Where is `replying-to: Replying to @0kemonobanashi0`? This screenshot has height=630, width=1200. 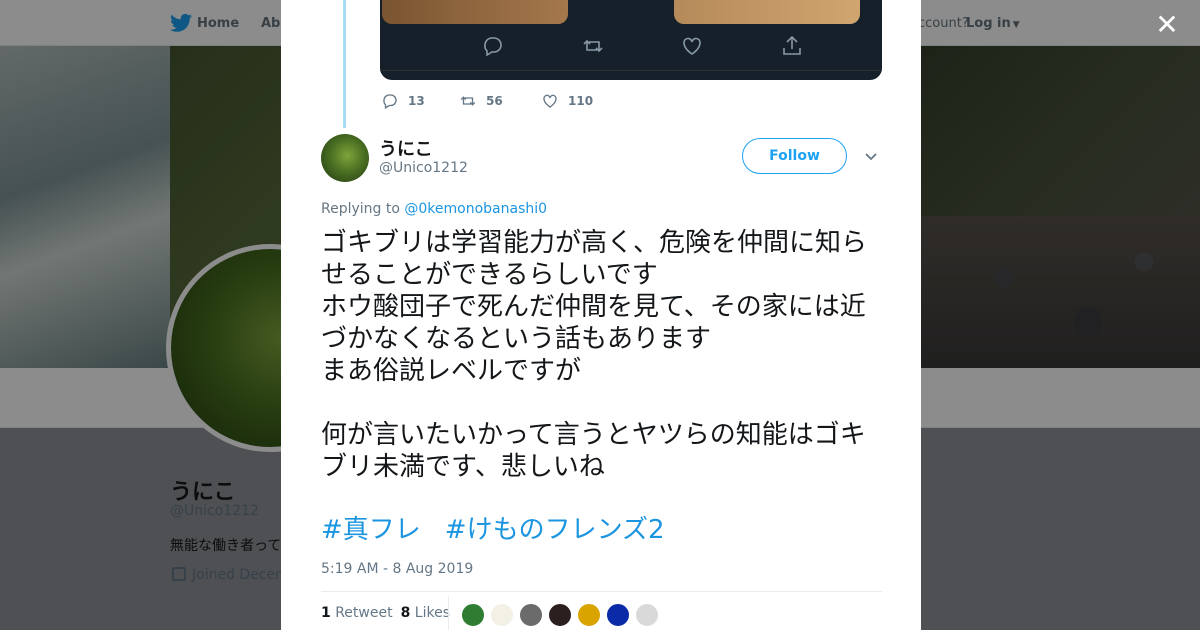
replying-to: Replying to @0kemonobanashi0 is located at coordinates (434, 209).